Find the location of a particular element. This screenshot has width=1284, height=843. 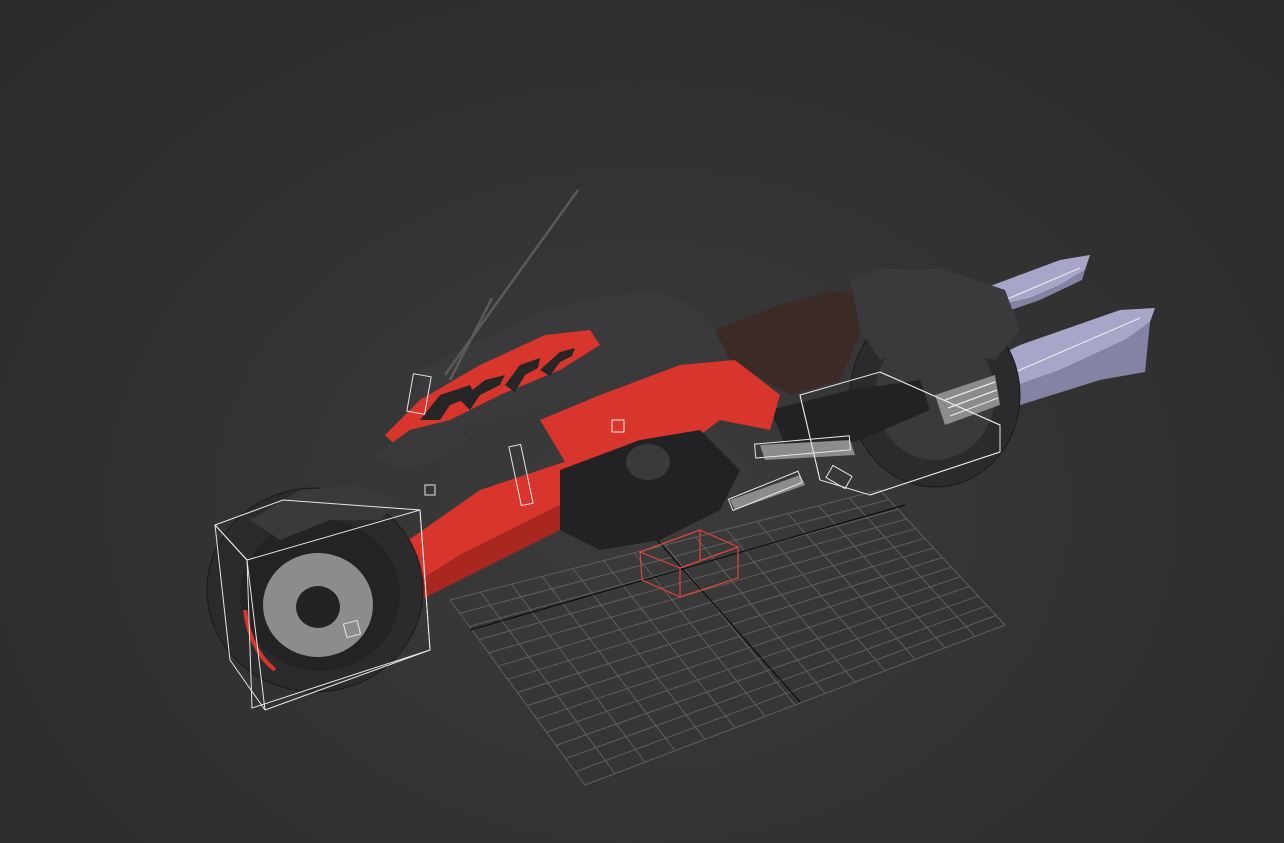

footpeg is located at coordinates (767, 492).